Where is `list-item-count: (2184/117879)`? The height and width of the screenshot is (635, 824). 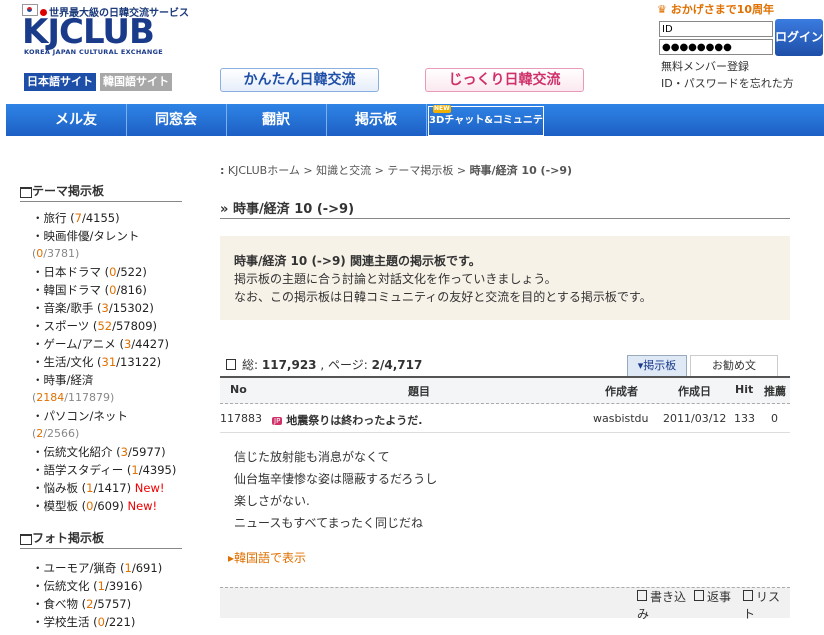 list-item-count: (2184/117879) is located at coordinates (73, 397).